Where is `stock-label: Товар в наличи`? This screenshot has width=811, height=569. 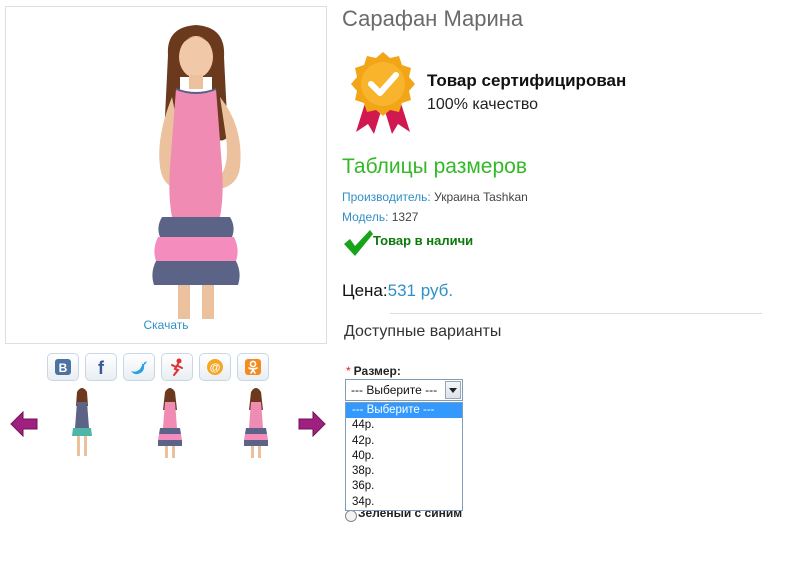 stock-label: Товар в наличи is located at coordinates (423, 240).